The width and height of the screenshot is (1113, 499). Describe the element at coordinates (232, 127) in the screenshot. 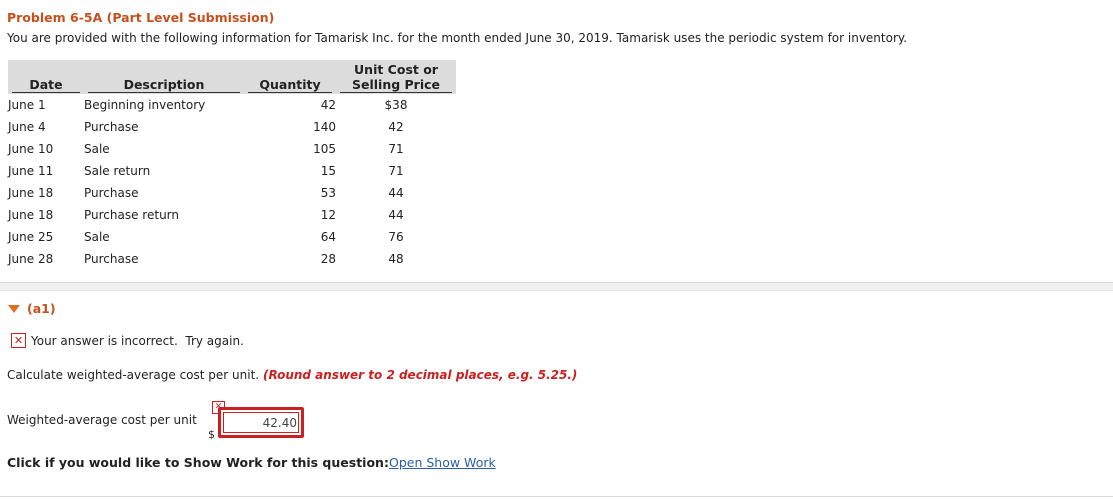

I see `table-row: June 4 Purchase 140 42` at that location.